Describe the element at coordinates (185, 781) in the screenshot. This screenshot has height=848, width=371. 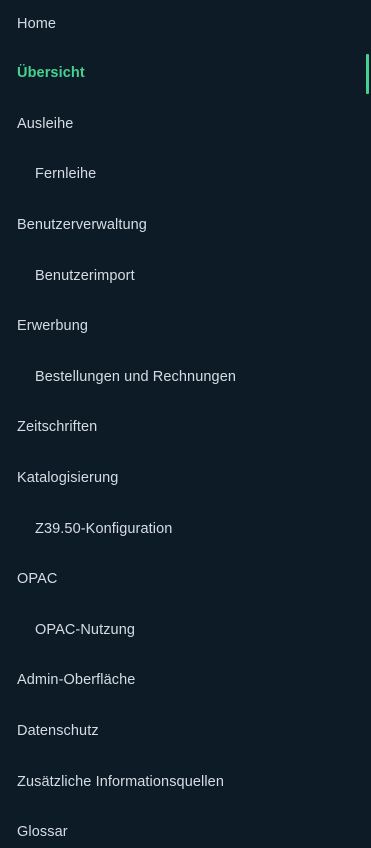
I see `nav-item-zusaetzliche-informationsquellen: Zusätzliche Informationsquellen` at that location.